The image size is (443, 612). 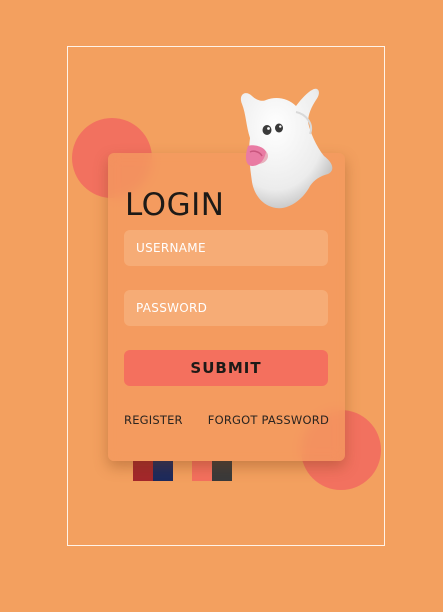 I want to click on swatch-coral, so click(x=202, y=471).